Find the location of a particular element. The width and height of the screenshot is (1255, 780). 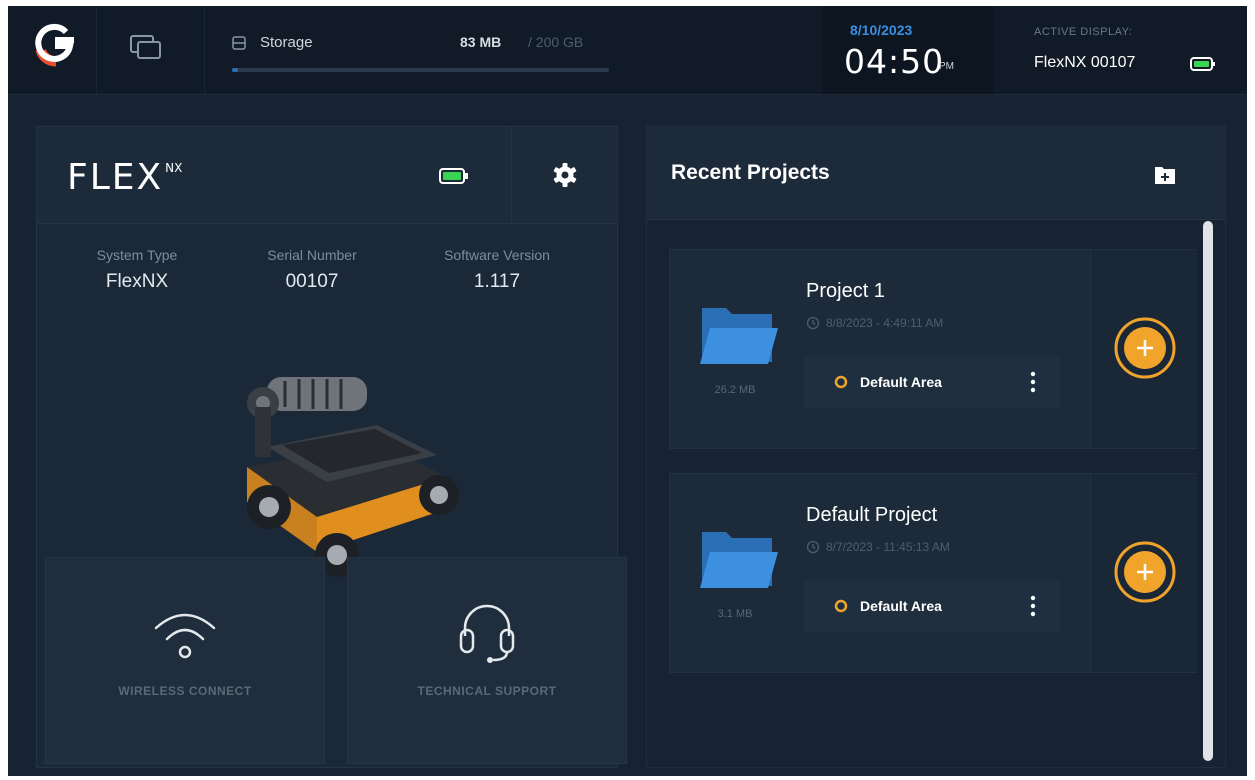

active-display-value: FlexNX 00107 is located at coordinates (1084, 63).